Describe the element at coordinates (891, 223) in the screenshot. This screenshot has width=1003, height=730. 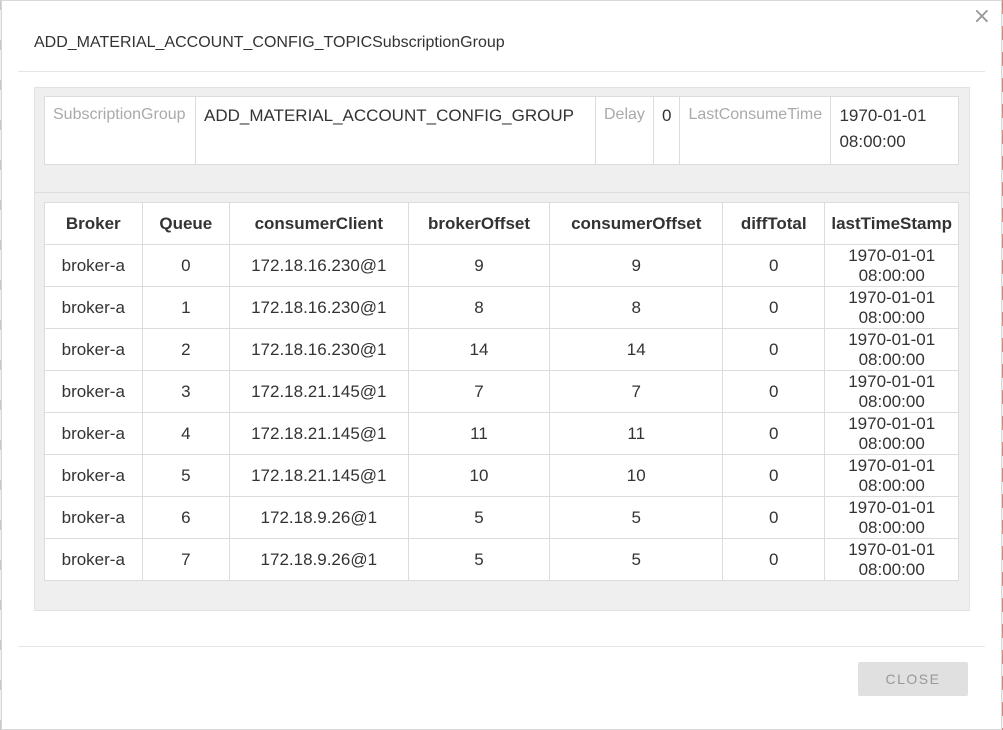
I see `column-header: lastTimeStamp` at that location.